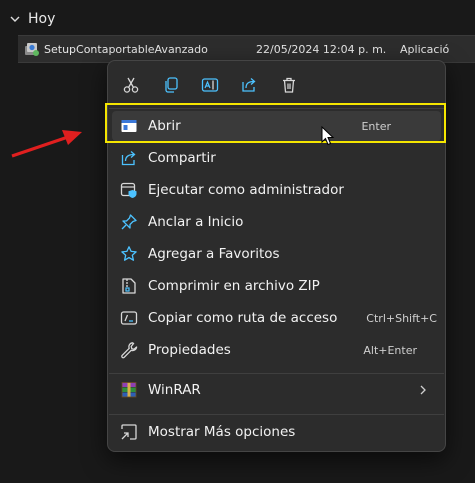 The width and height of the screenshot is (475, 483). What do you see at coordinates (189, 350) in the screenshot?
I see `menu-item-label: Propiedades` at bounding box center [189, 350].